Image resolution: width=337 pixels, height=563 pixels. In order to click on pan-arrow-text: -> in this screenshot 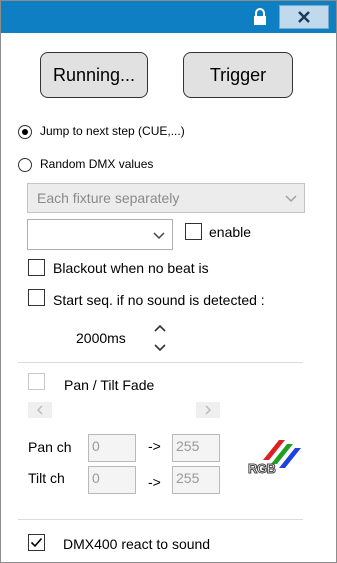, I will do `click(154, 446)`.